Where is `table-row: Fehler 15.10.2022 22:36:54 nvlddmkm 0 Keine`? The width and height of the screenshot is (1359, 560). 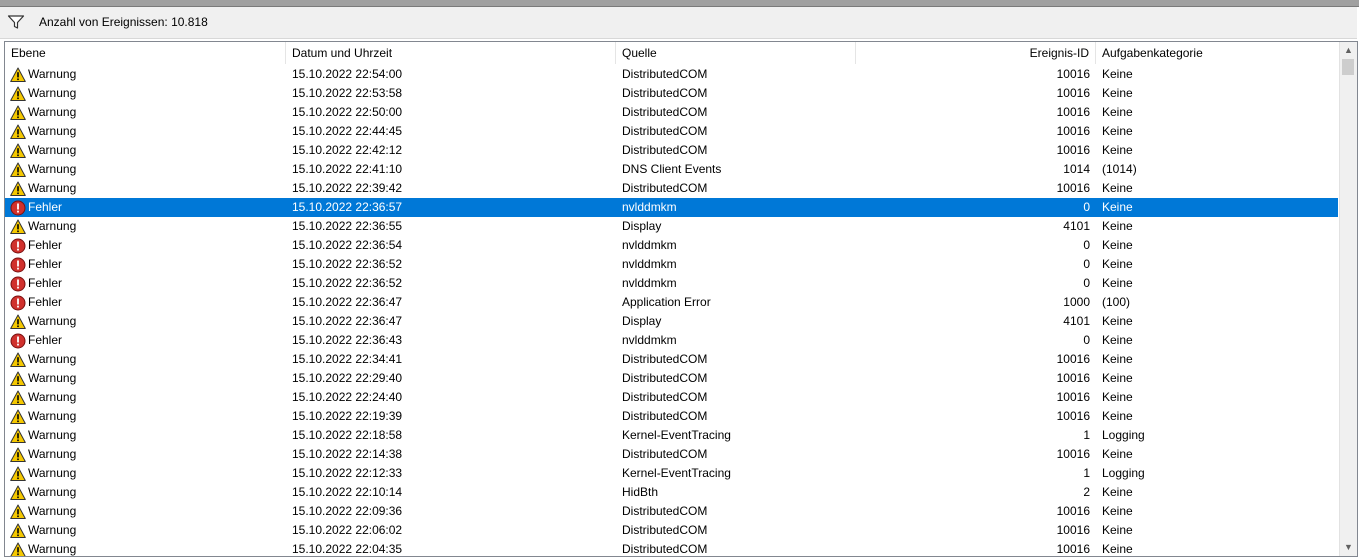 table-row: Fehler 15.10.2022 22:36:54 nvlddmkm 0 Keine is located at coordinates (671, 245).